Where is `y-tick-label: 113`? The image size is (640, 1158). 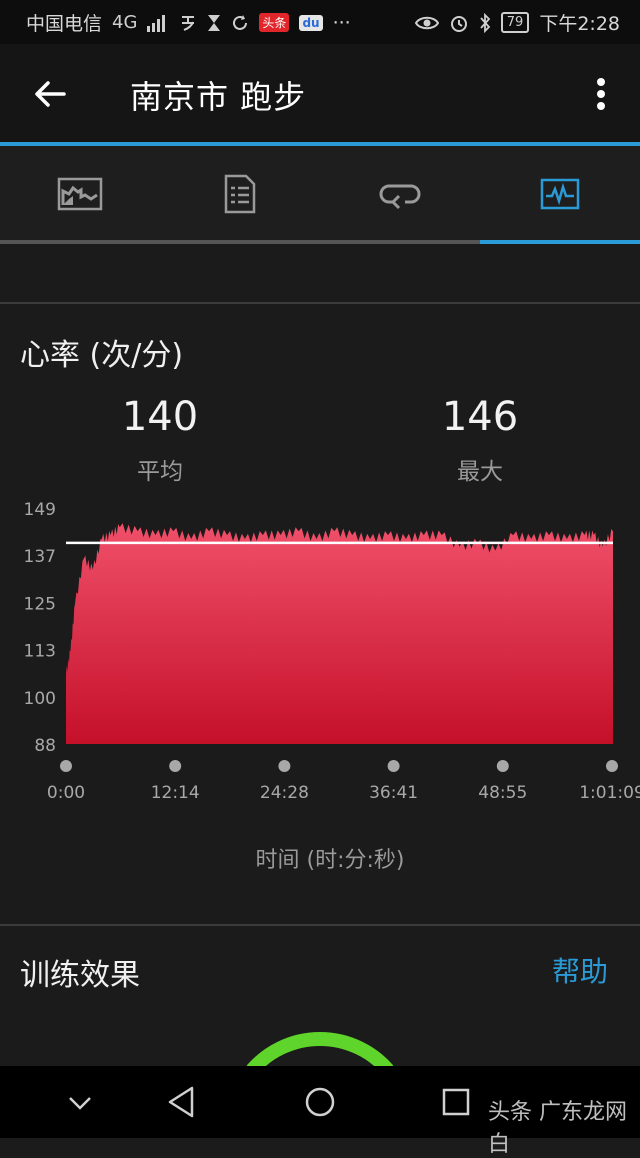
y-tick-label: 113 is located at coordinates (40, 652).